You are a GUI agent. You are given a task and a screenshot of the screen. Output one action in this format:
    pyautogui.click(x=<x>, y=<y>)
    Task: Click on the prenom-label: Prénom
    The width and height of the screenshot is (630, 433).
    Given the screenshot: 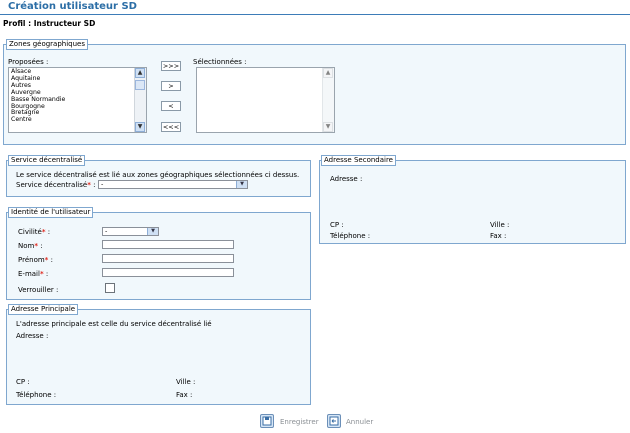 What is the action you would take?
    pyautogui.click(x=31, y=260)
    